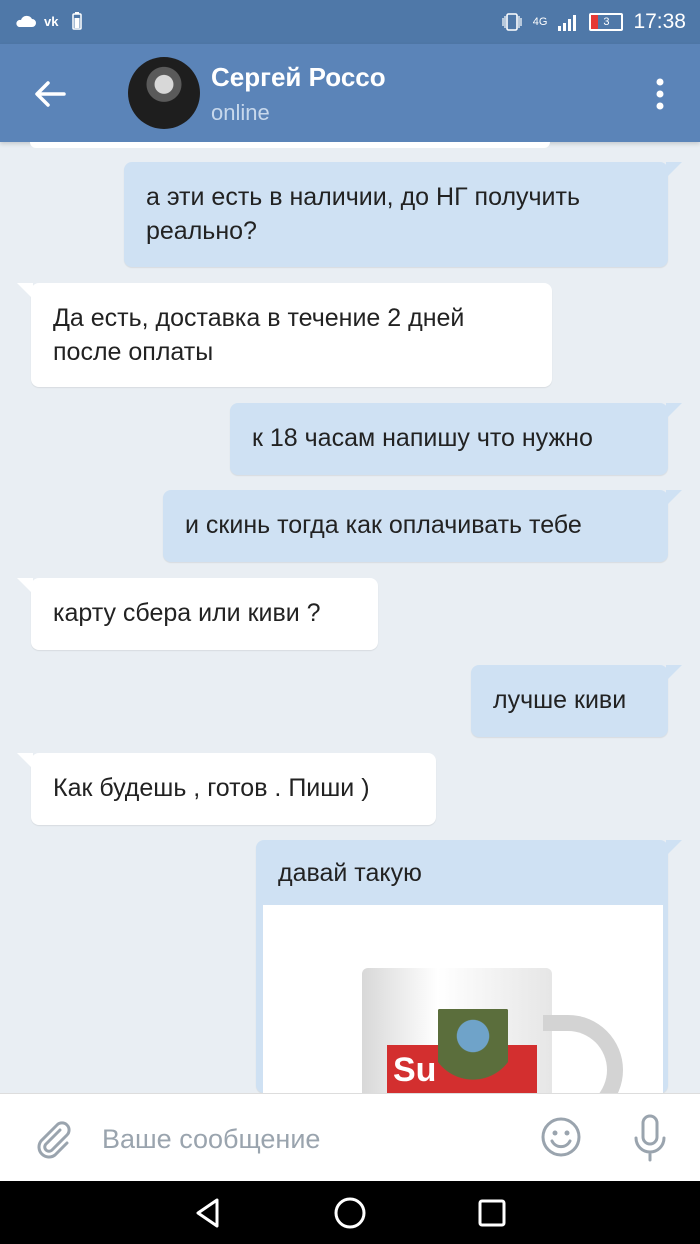 Image resolution: width=700 pixels, height=1244 pixels. Describe the element at coordinates (211, 788) in the screenshot. I see `message-text: Как будешь , готов . Пиши )` at that location.